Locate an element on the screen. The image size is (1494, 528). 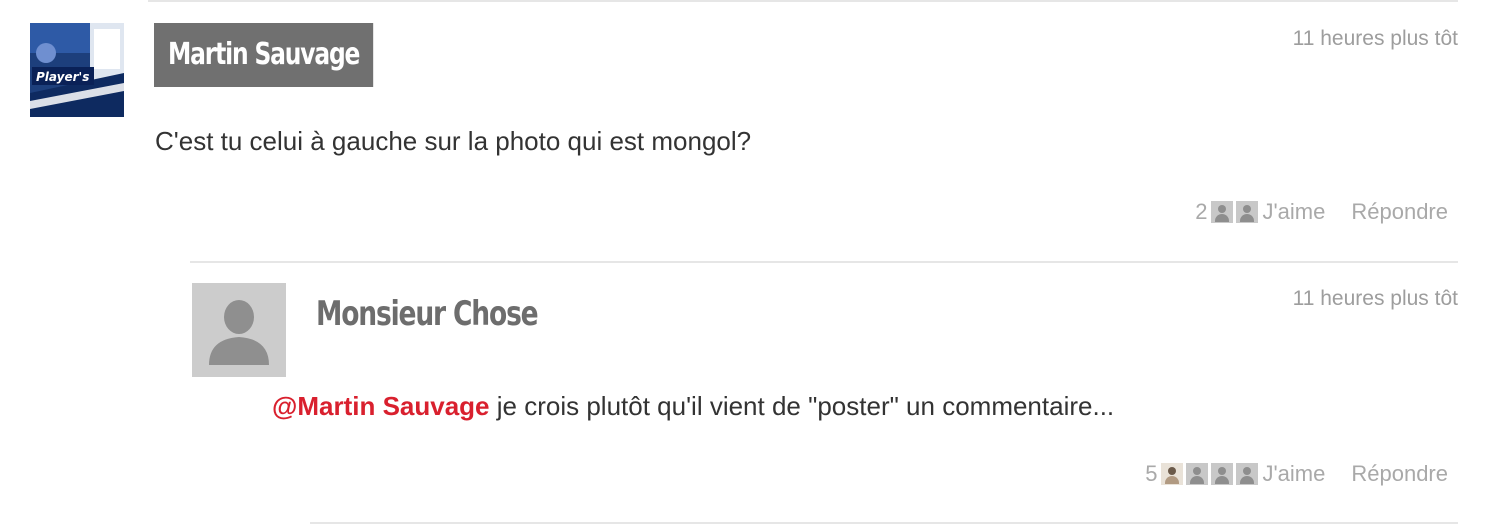
user-photo-icon is located at coordinates (1172, 474).